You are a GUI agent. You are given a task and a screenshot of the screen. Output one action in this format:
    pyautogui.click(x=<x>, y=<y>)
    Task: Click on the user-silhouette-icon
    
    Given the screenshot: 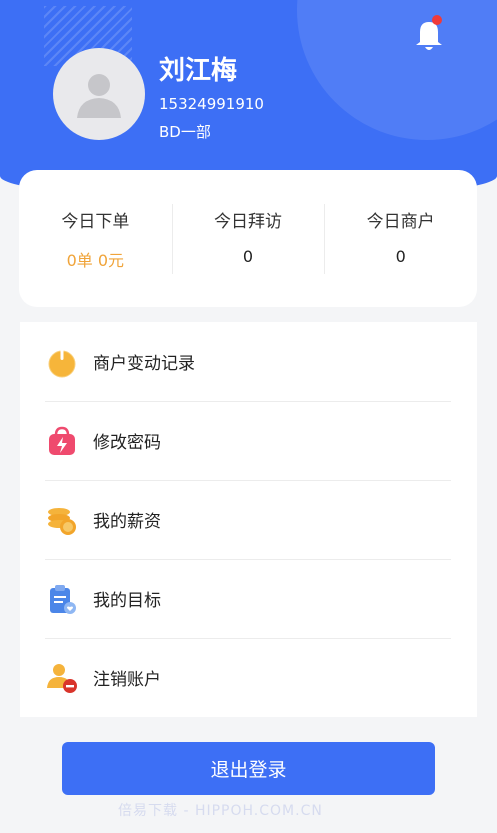 What is the action you would take?
    pyautogui.click(x=99, y=96)
    